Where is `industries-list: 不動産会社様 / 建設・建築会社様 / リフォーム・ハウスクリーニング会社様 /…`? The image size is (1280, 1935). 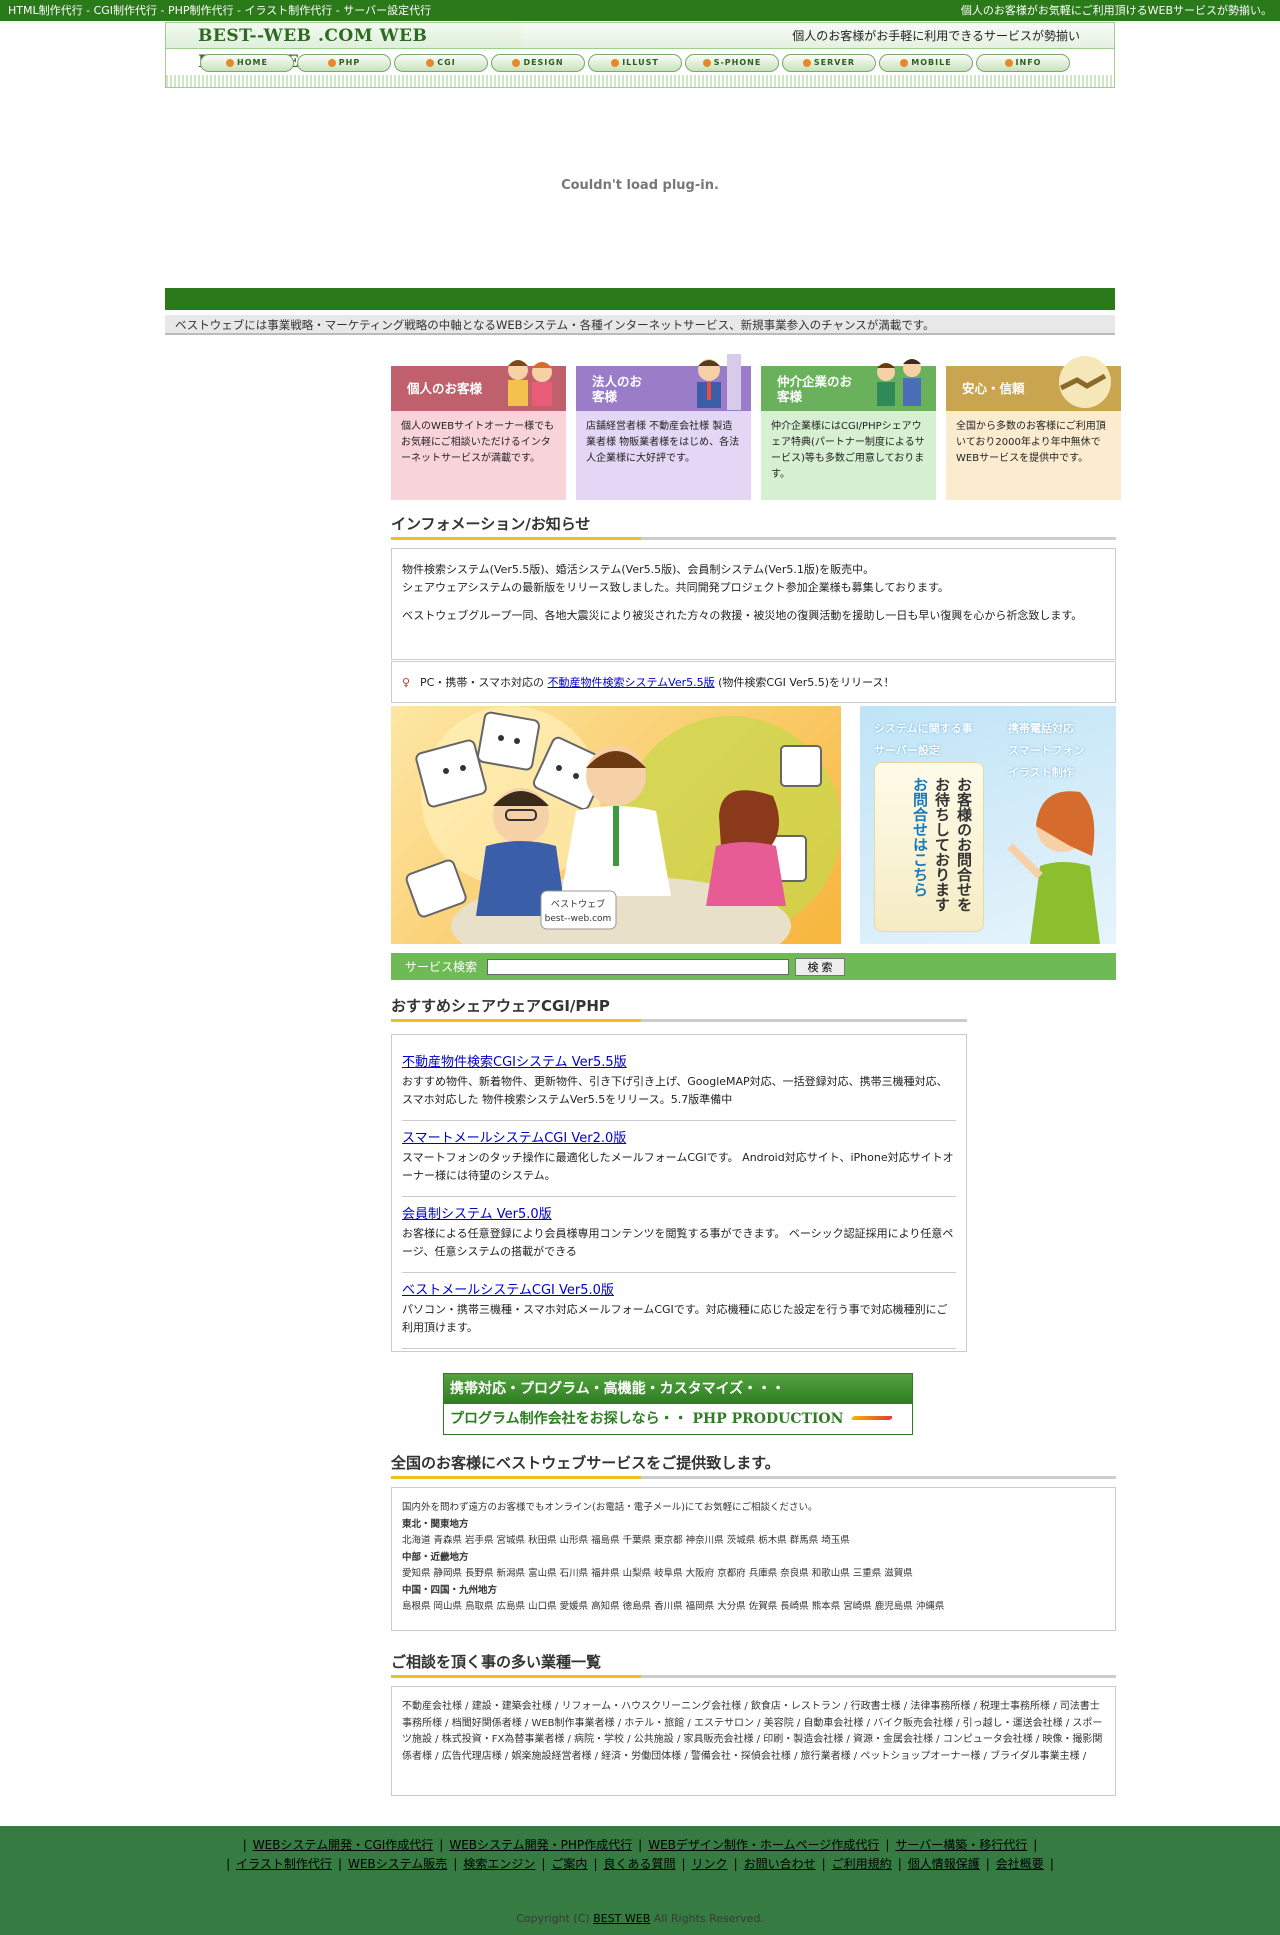
industries-list: 不動産会社様 / 建設・建築会社様 / リフォーム・ハウスクリーニング会社様 /… is located at coordinates (752, 1731).